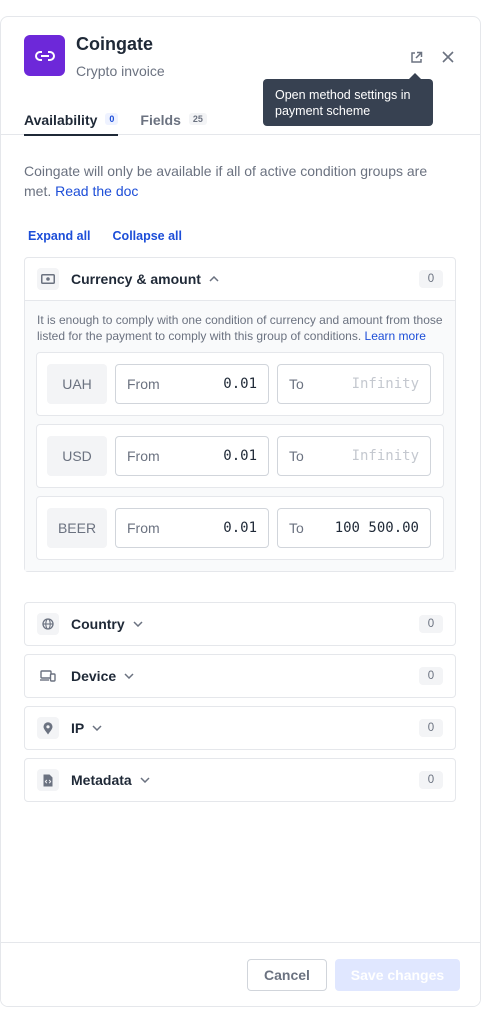  Describe the element at coordinates (48, 780) in the screenshot. I see `code-file-icon` at that location.